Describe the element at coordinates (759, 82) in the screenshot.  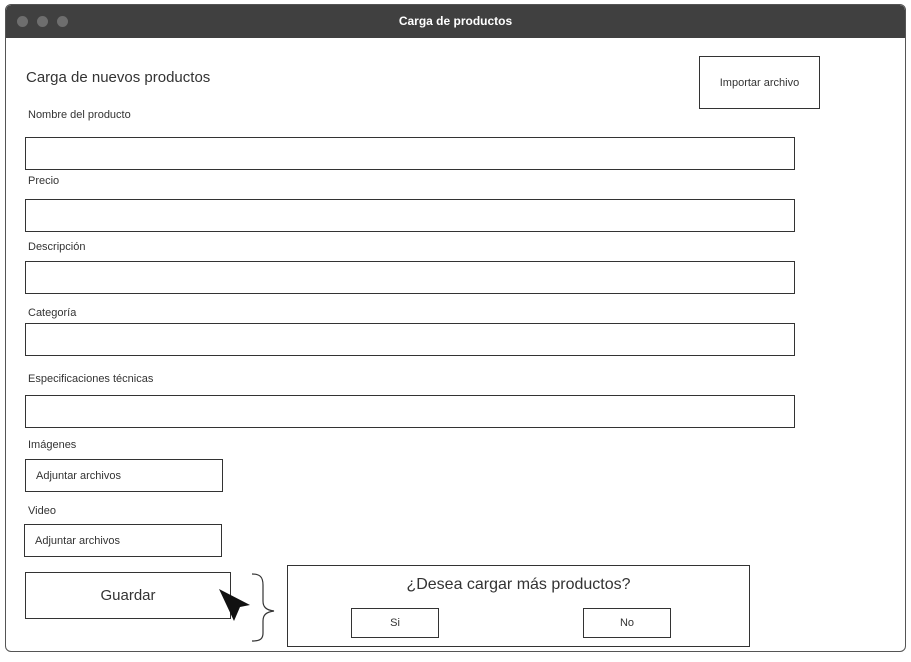
I see `import-file-button: Importar archivo` at that location.